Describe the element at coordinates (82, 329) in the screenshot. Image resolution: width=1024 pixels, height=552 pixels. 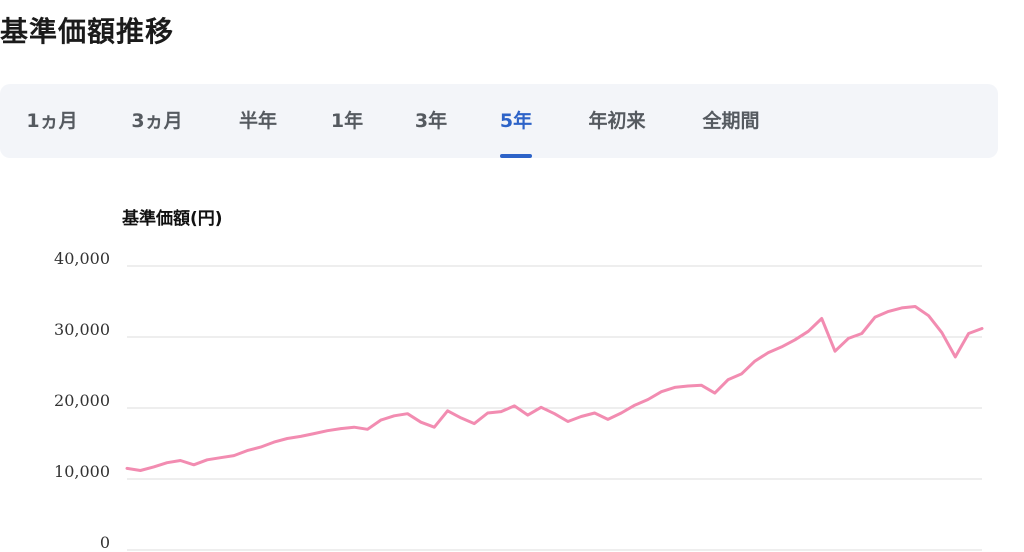
I see `y-tick-label: 30,000` at that location.